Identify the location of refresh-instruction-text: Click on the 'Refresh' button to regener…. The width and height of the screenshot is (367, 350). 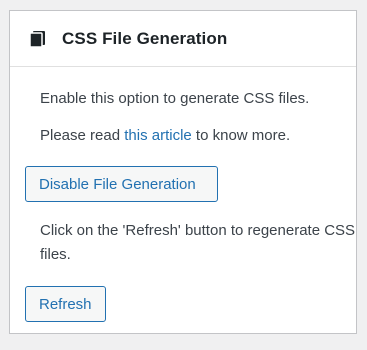
(198, 242).